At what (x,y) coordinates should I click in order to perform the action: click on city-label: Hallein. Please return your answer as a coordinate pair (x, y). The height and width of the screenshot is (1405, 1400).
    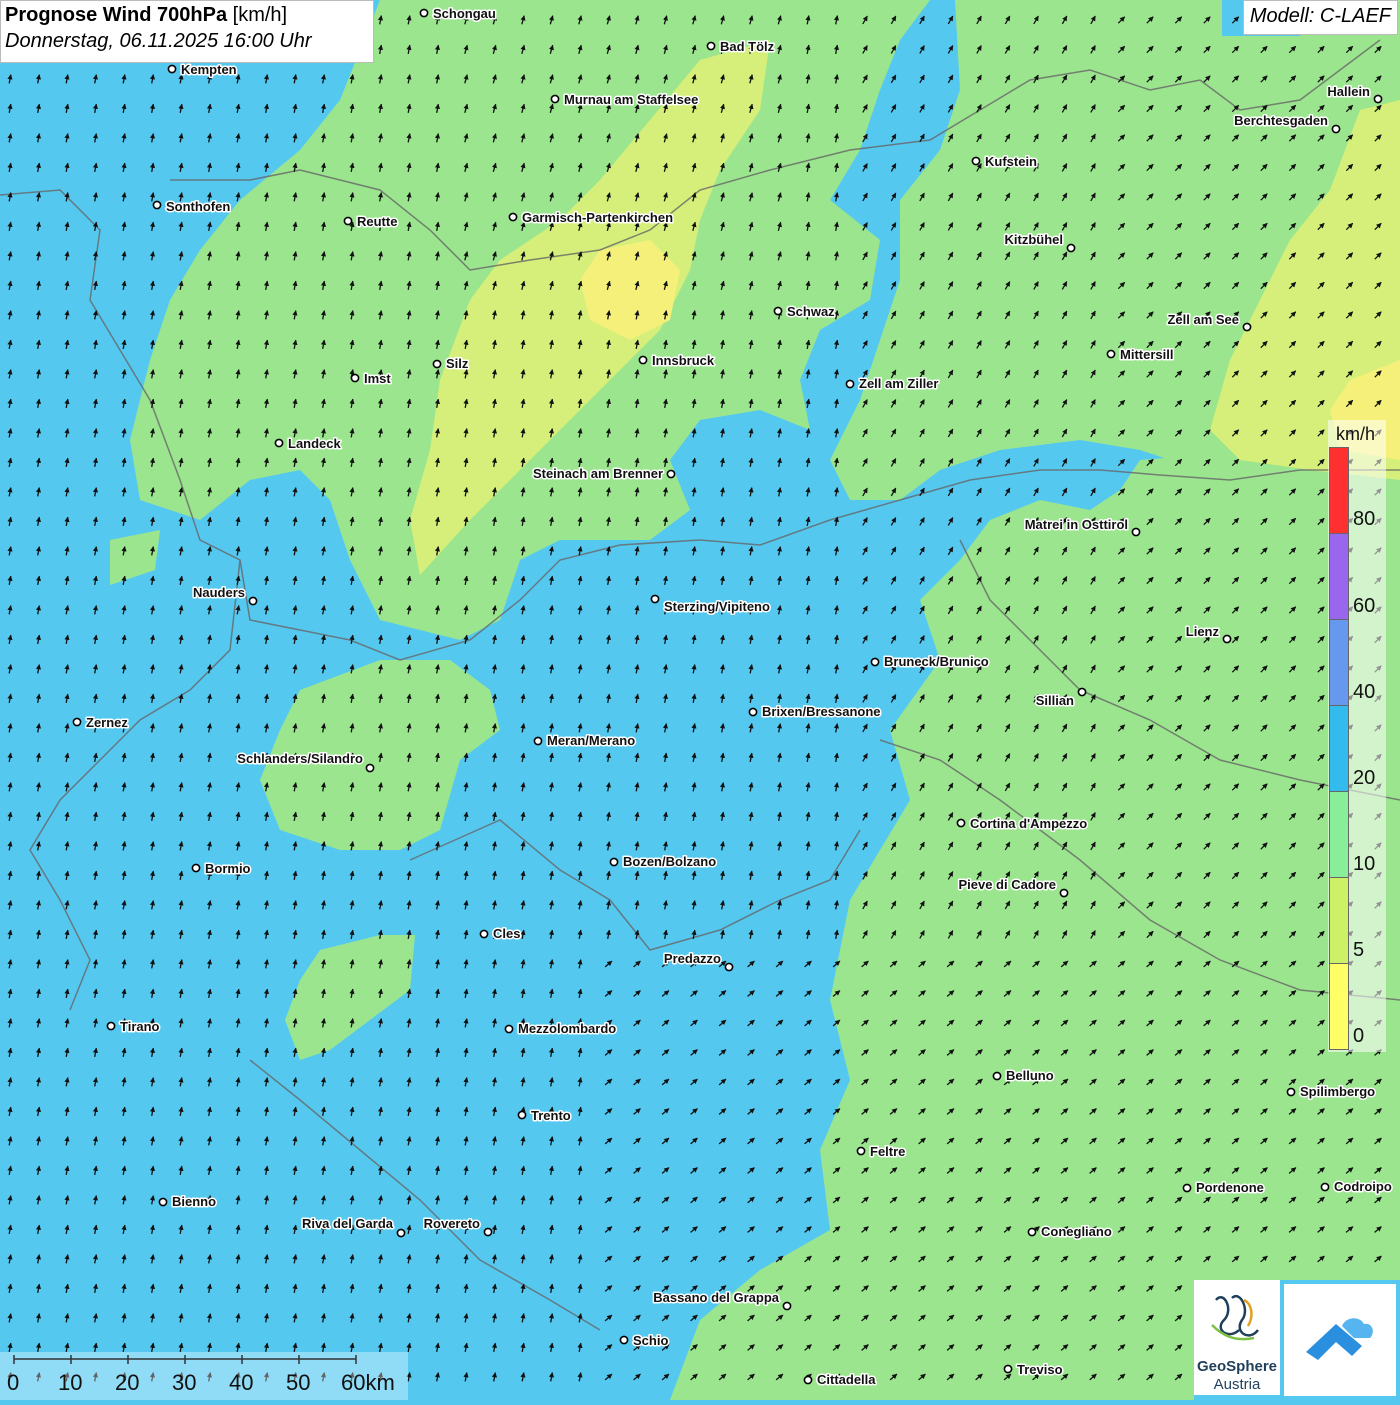
    Looking at the image, I should click on (1348, 91).